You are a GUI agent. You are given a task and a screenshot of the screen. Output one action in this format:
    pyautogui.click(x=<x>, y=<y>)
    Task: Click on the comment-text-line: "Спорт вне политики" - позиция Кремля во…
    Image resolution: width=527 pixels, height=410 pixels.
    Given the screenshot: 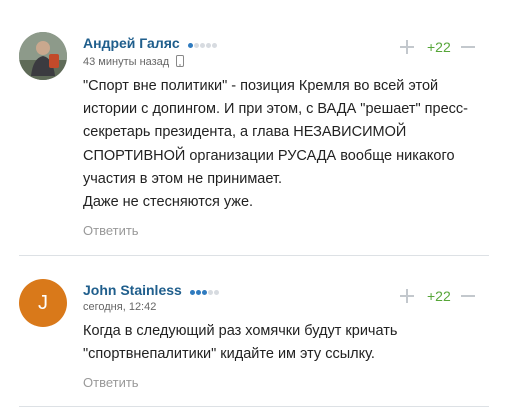 What is the action you would take?
    pyautogui.click(x=261, y=86)
    